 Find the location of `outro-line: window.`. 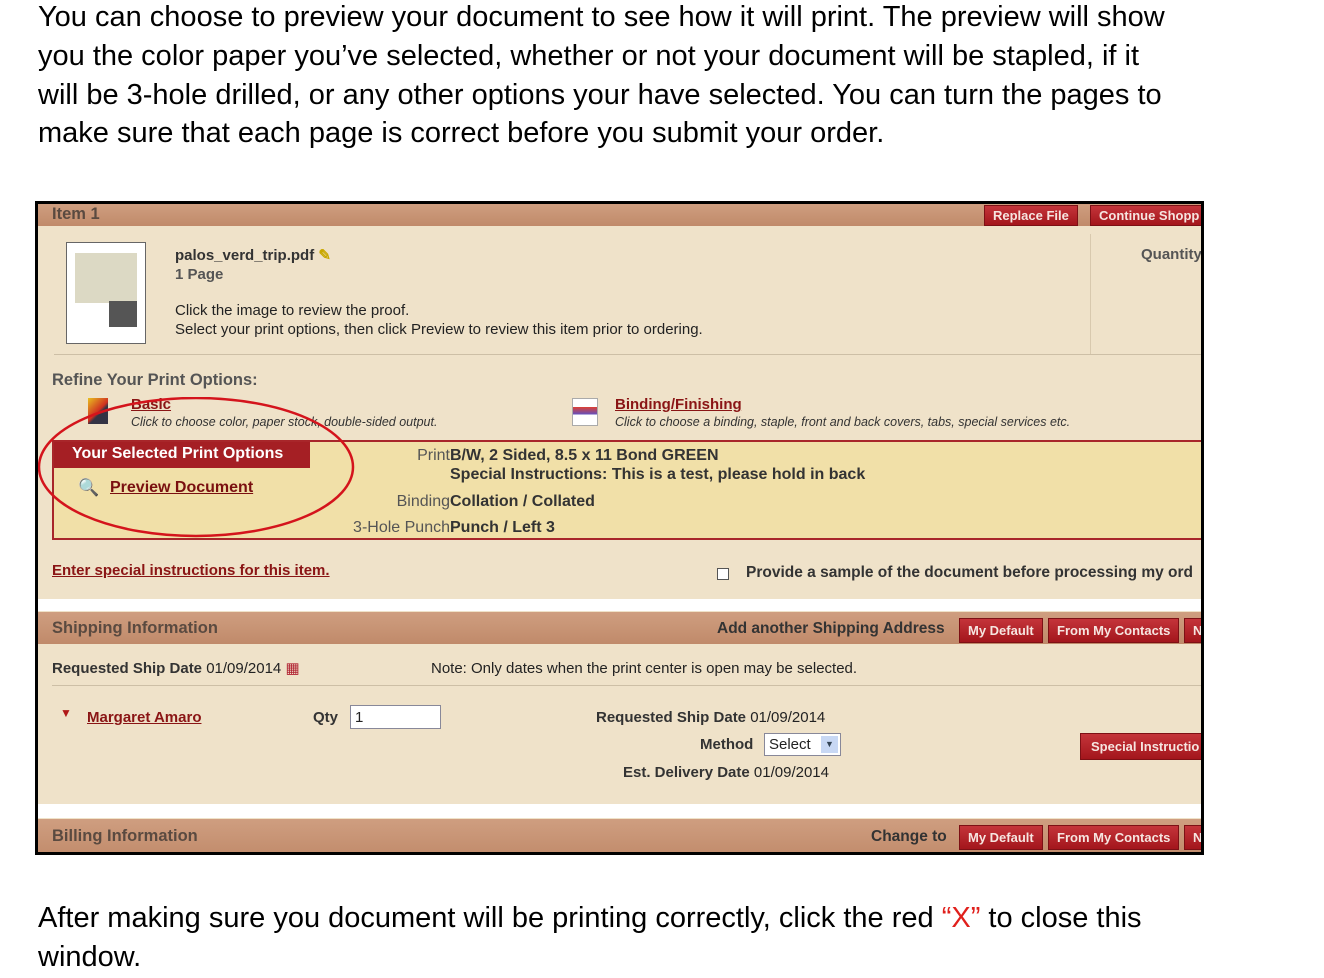

outro-line: window. is located at coordinates (90, 956).